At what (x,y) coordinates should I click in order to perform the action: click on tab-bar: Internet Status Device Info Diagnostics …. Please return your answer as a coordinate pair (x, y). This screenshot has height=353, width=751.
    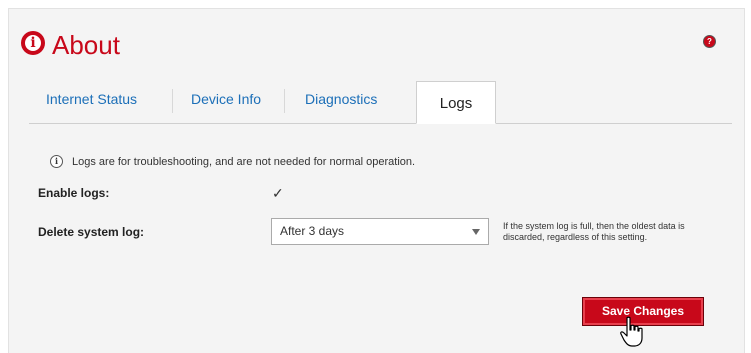
    Looking at the image, I should click on (380, 102).